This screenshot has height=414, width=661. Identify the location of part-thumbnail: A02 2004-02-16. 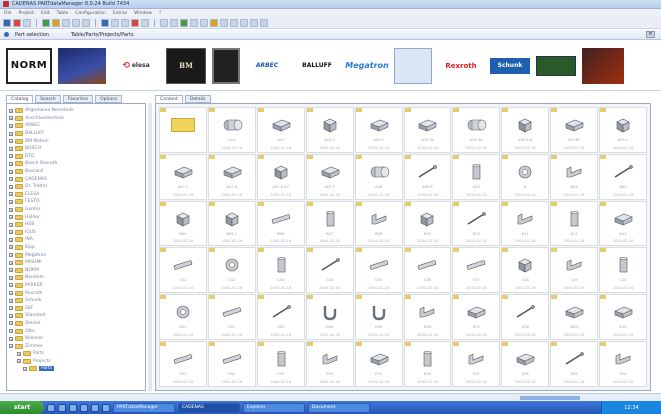
(280, 130).